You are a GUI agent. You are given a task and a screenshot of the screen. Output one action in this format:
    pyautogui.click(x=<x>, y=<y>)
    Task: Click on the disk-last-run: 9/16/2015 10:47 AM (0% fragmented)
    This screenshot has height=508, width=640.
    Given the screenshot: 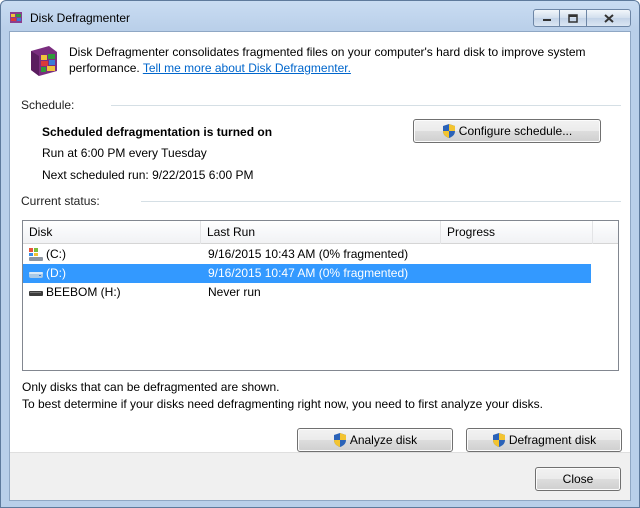 What is the action you would take?
    pyautogui.click(x=308, y=273)
    